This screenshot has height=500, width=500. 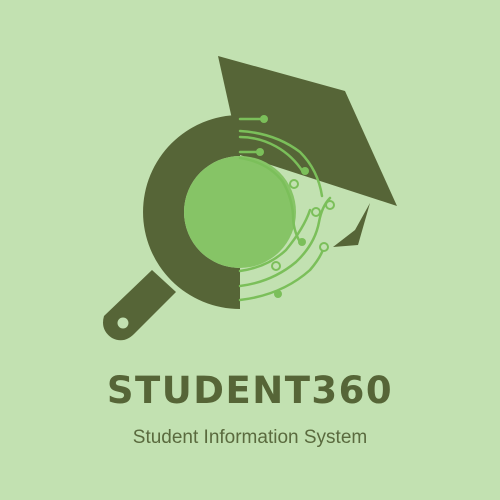 What do you see at coordinates (250, 390) in the screenshot?
I see `brand-name: STUDENT360` at bounding box center [250, 390].